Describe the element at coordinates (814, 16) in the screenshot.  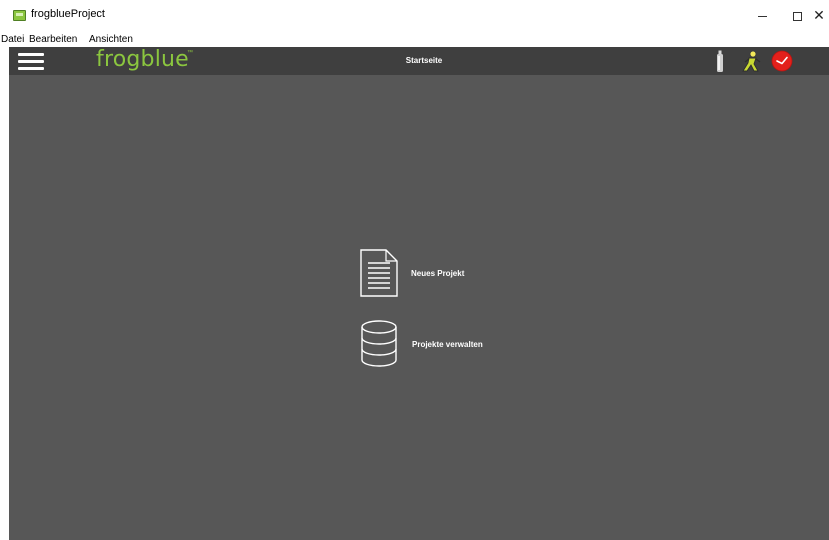
I see `close-button: ✕` at that location.